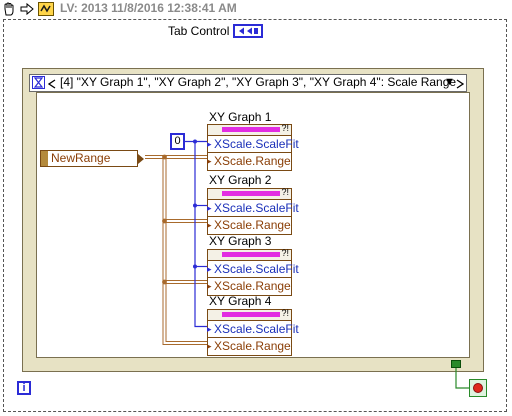  I want to click on stop-icon, so click(478, 388).